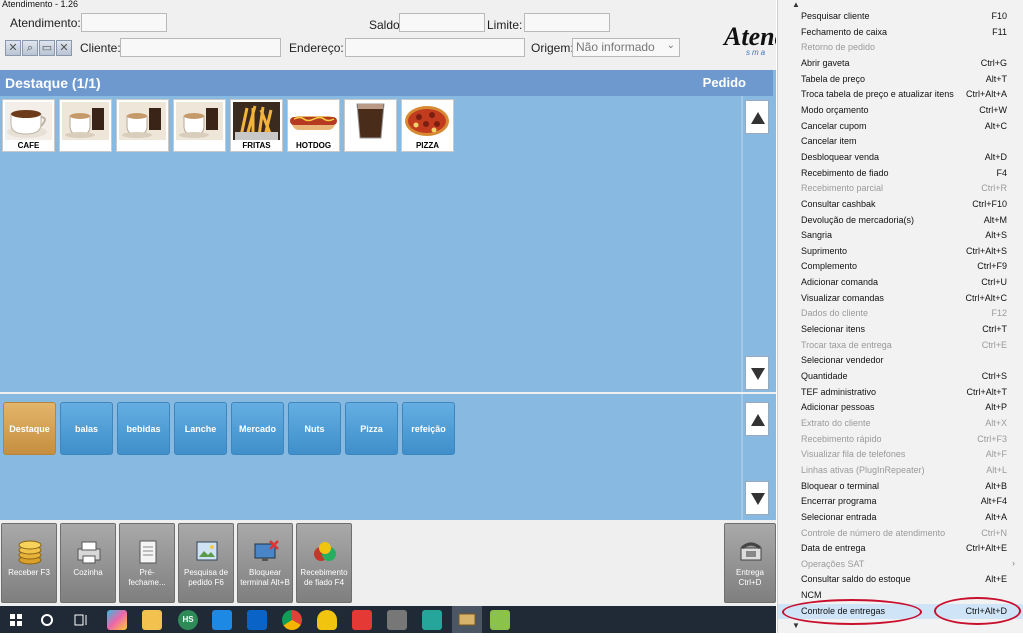  I want to click on products-header: Destaque (1/1) Pedido, so click(386, 83).